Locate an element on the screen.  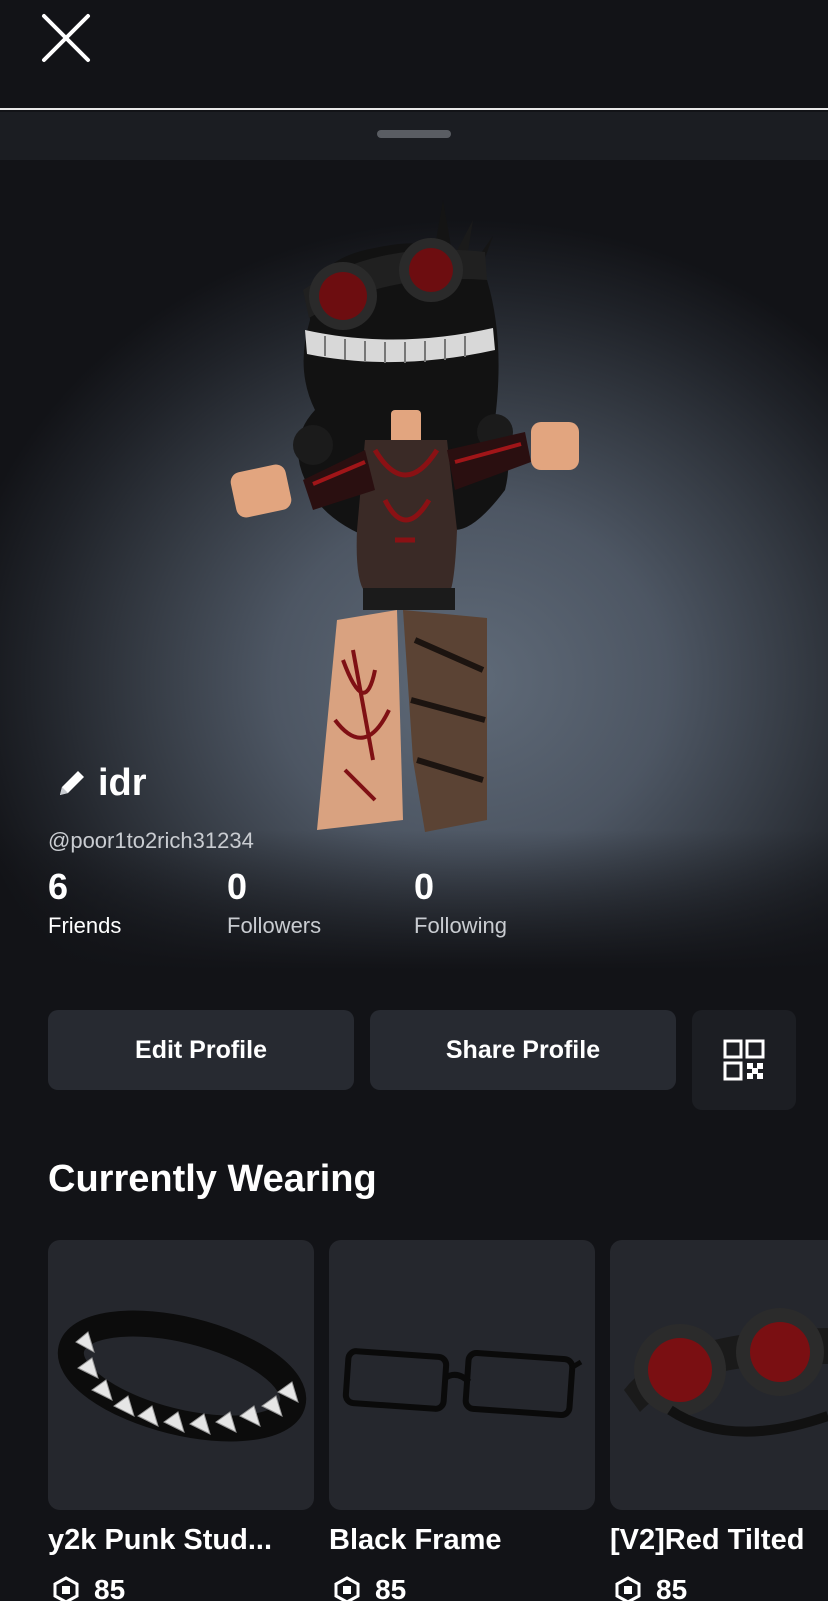
item-name: Black Frame is located at coordinates (415, 1540).